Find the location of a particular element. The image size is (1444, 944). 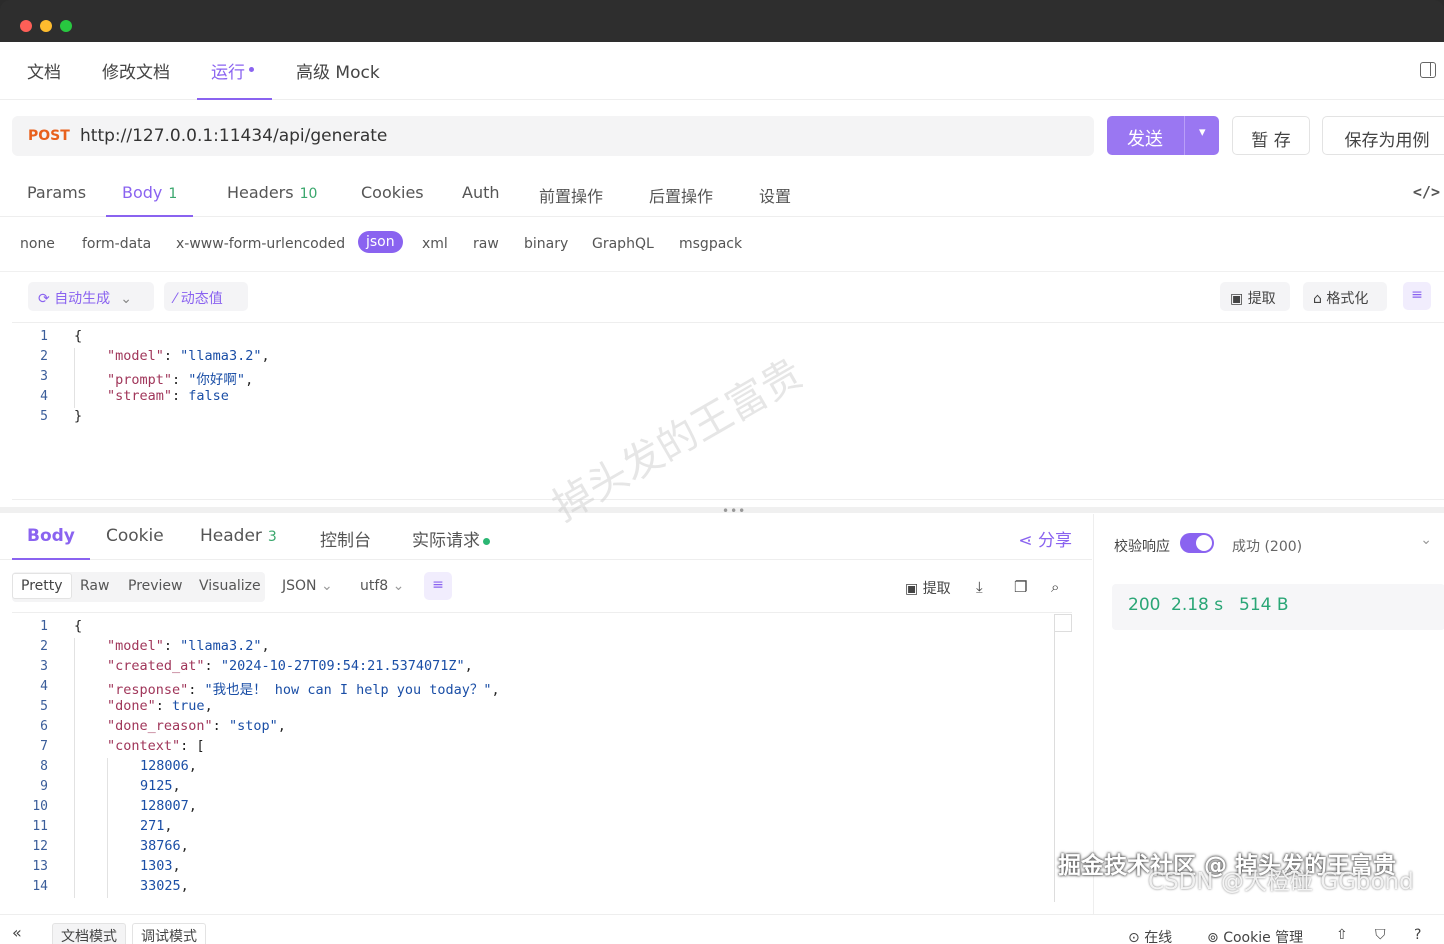

line-number: 7 is located at coordinates (44, 746).